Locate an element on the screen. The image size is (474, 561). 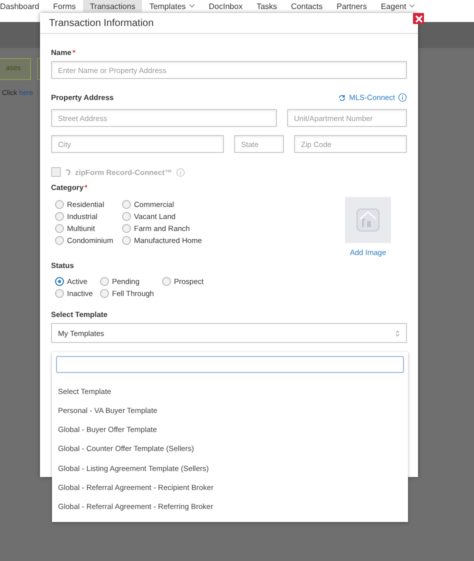
close-button is located at coordinates (418, 18).